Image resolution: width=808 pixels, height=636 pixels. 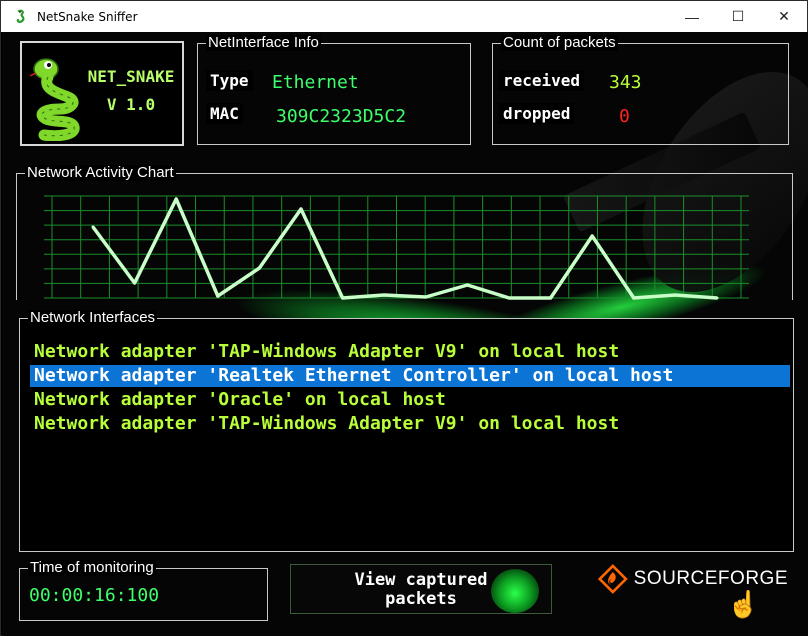 What do you see at coordinates (131, 104) in the screenshot?
I see `logo-version: V 1.0` at bounding box center [131, 104].